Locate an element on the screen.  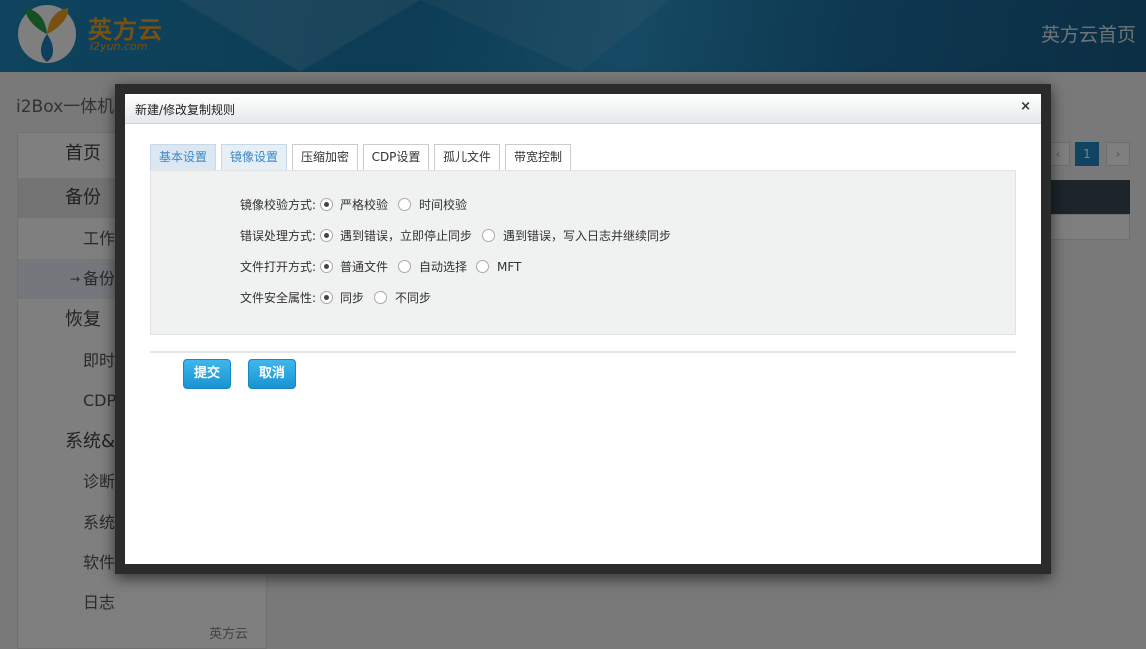
file-open-row: 文件打开方式: 普通文件 自动选择 MFT is located at coordinates (581, 267).